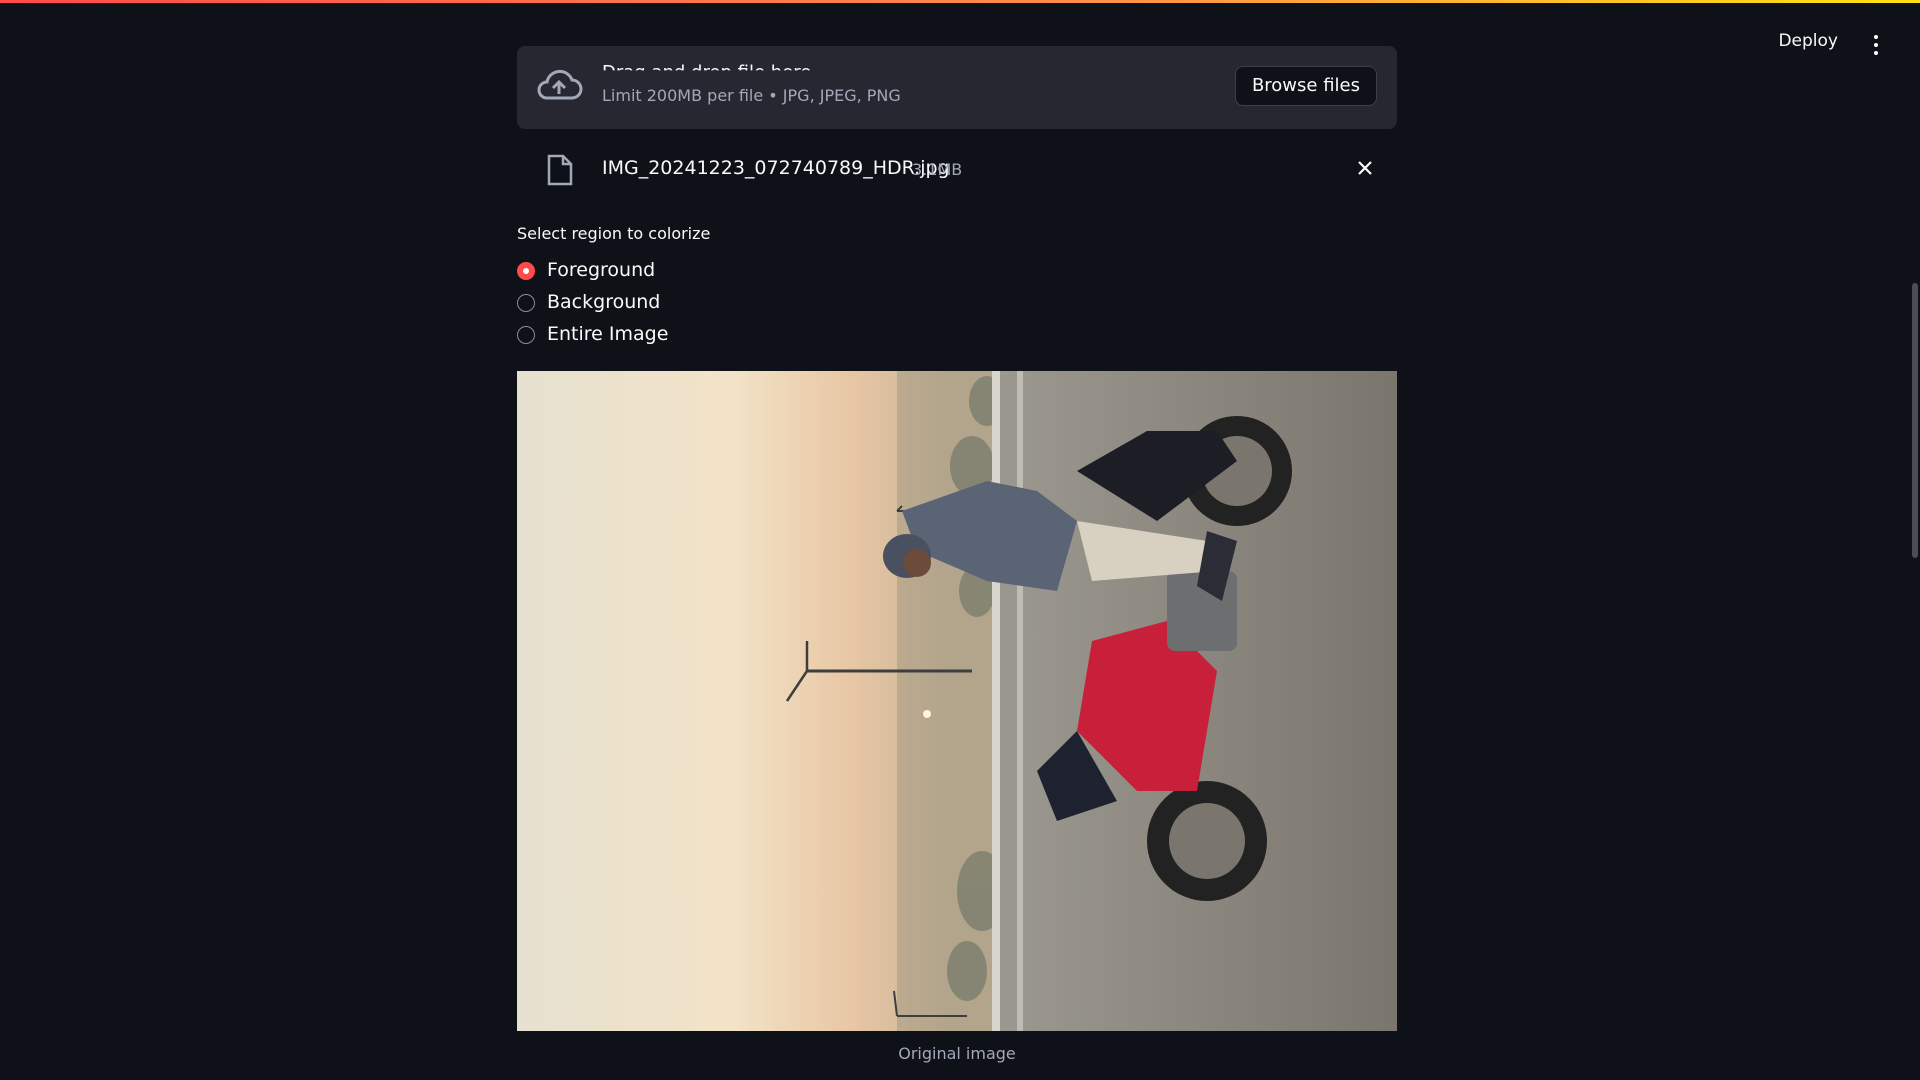  I want to click on radio-option-label: Foreground, so click(601, 270).